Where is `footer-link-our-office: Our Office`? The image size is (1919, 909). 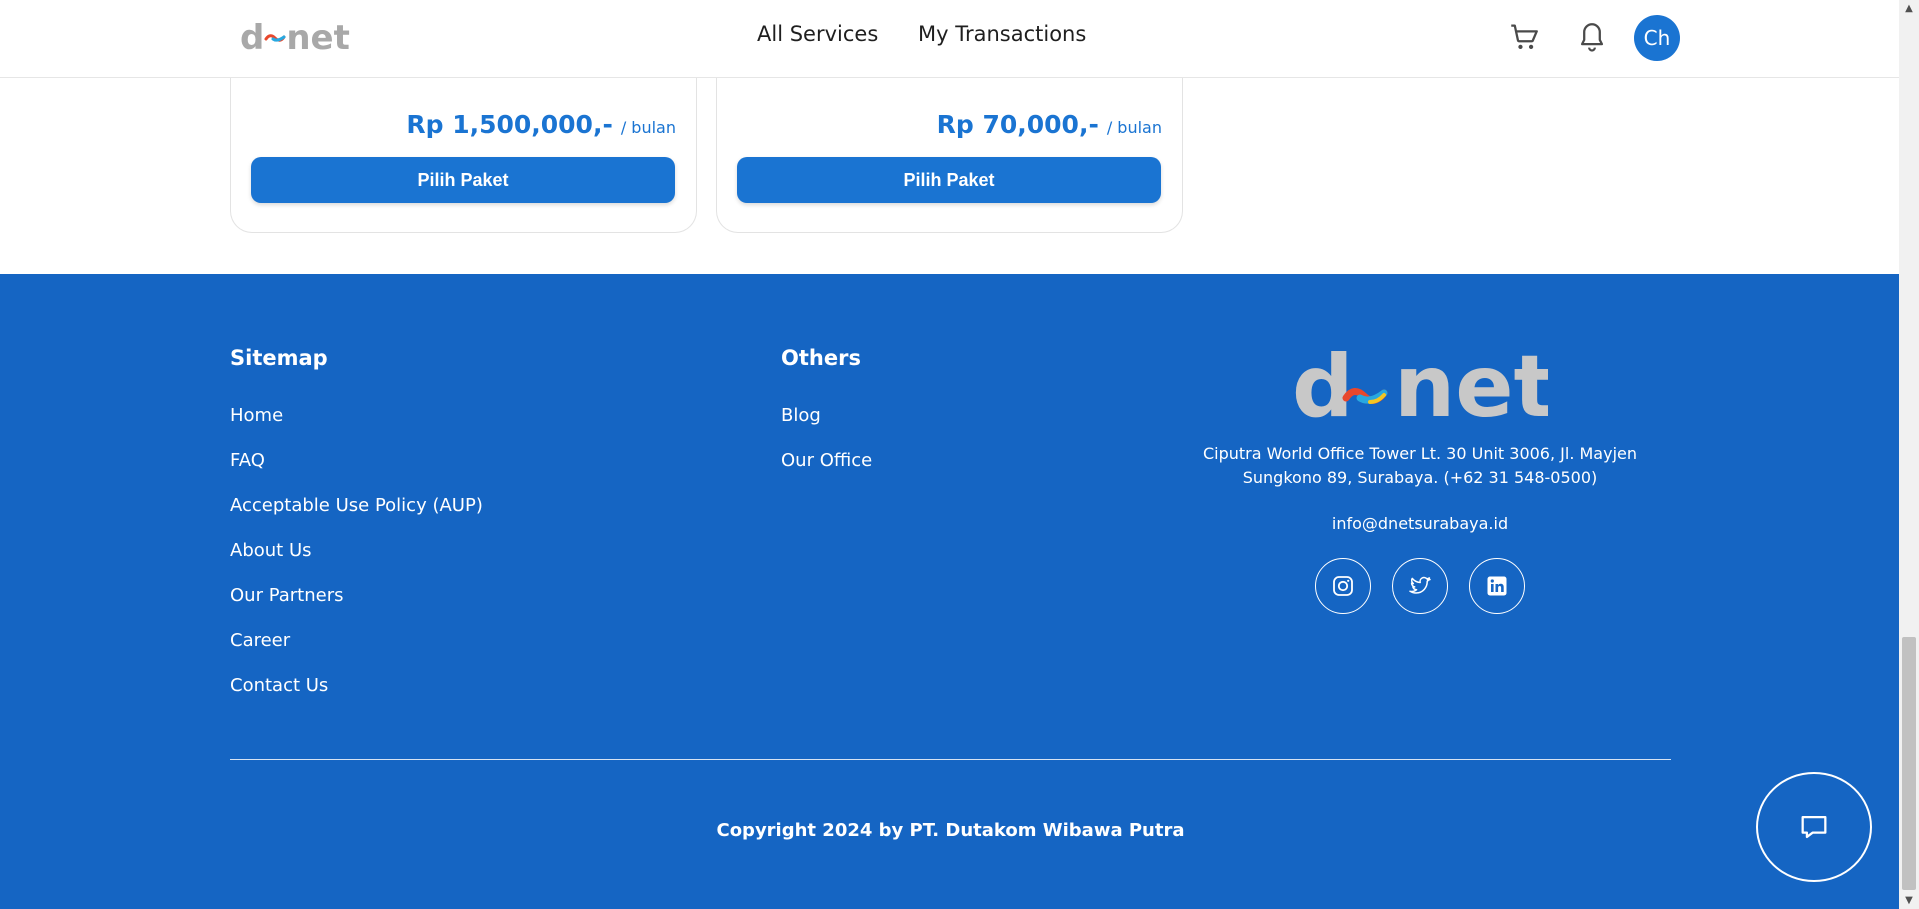
footer-link-our-office: Our Office is located at coordinates (826, 460).